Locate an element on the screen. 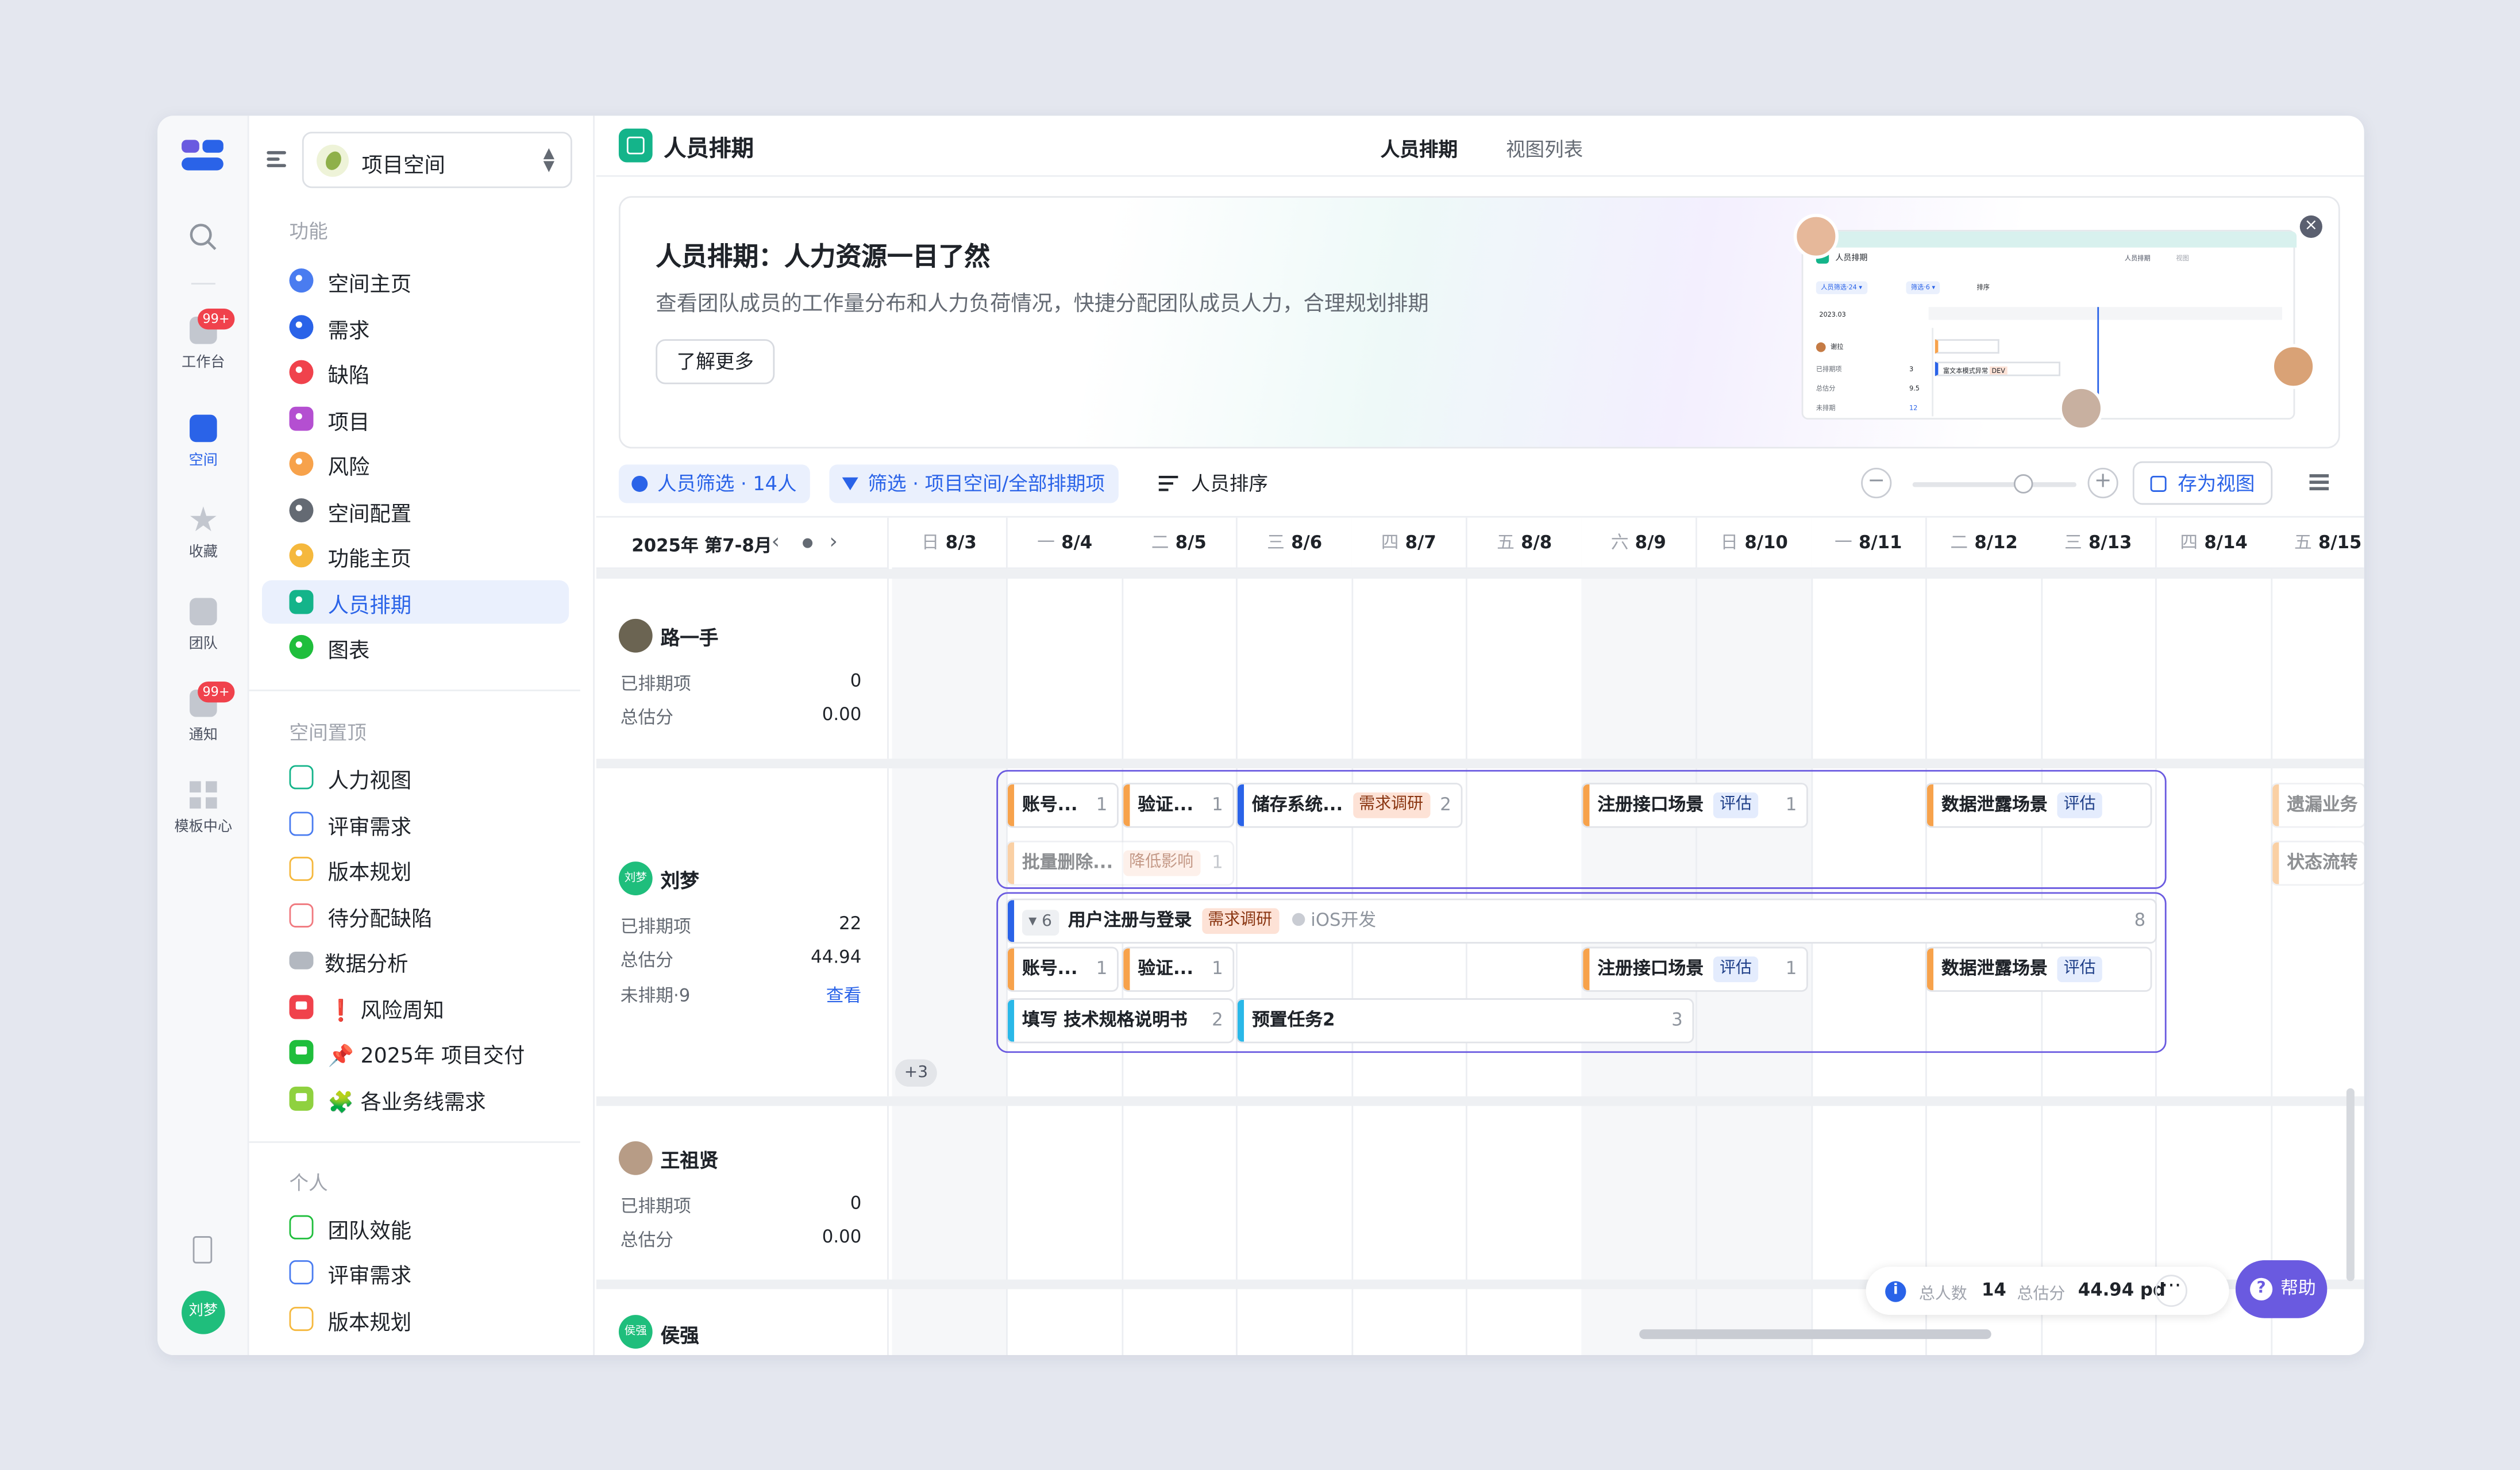 This screenshot has width=2520, height=1470. sidebar-item-feature-home: 功能主页 is located at coordinates (416, 556).